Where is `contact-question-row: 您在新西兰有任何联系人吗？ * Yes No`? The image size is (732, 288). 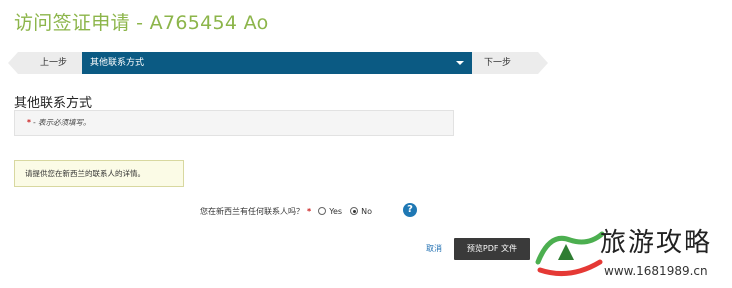
contact-question-row: 您在新西兰有任何联系人吗？ * Yes No is located at coordinates (288, 211).